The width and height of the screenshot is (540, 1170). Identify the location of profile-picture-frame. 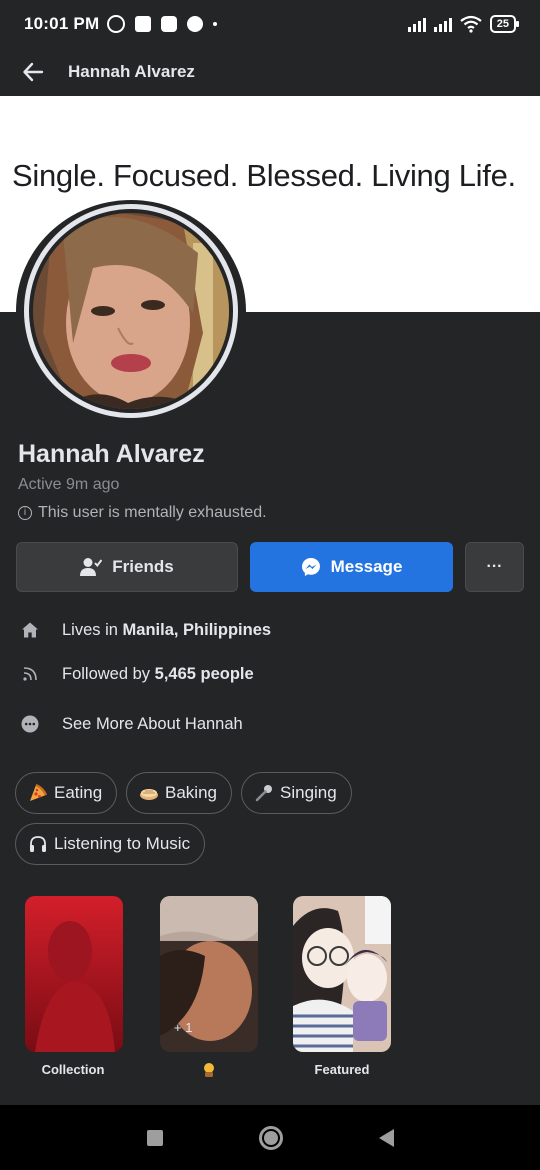
(131, 311).